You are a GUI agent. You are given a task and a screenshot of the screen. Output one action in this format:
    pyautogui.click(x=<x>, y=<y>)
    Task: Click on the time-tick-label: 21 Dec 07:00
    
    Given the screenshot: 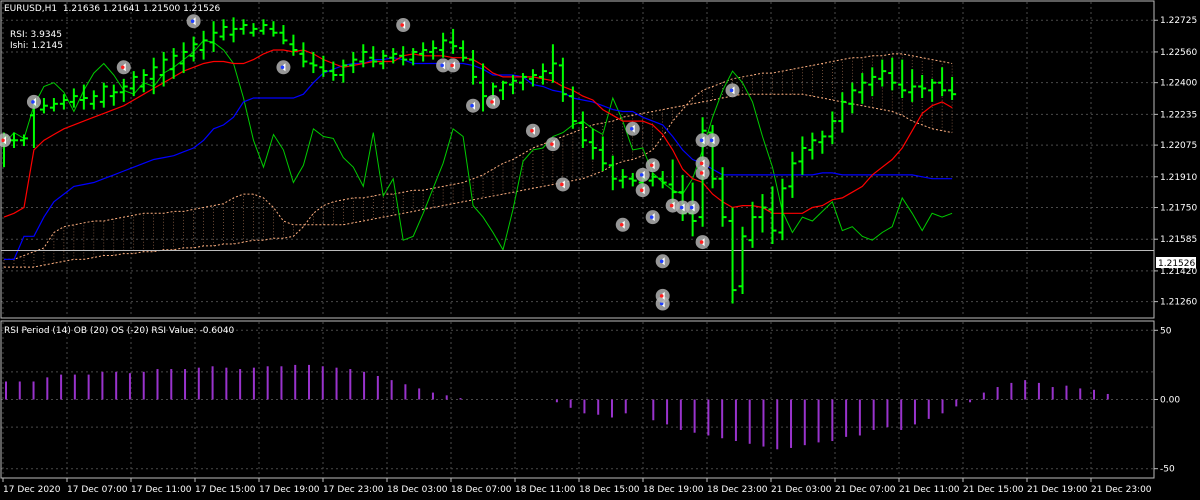 What is the action you would take?
    pyautogui.click(x=865, y=490)
    